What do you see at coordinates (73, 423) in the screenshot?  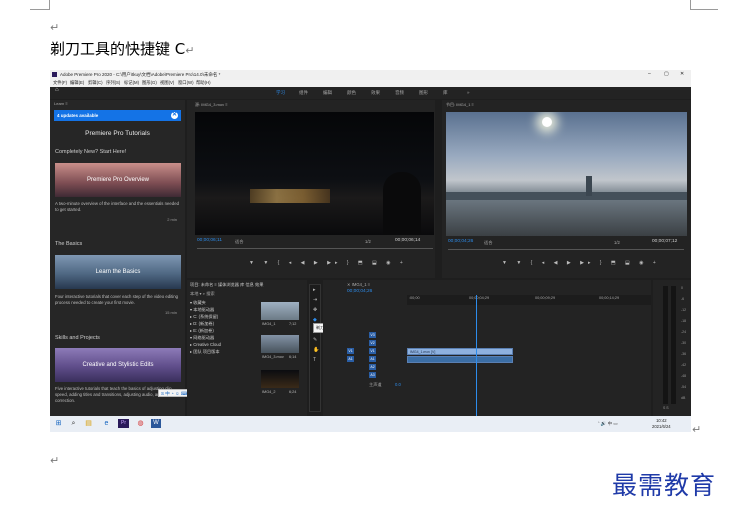 I see `search-icon: ⌕` at bounding box center [73, 423].